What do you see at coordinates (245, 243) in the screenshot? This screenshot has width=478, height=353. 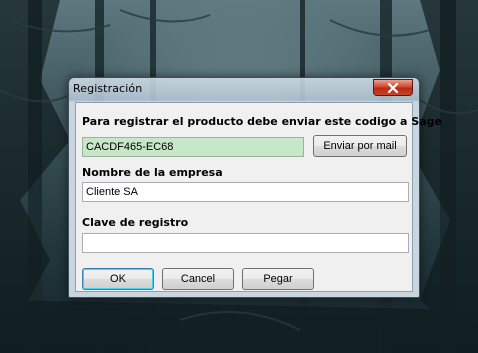 I see `registration-key-field` at bounding box center [245, 243].